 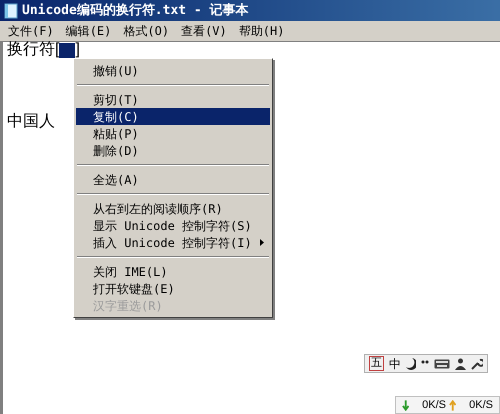 What do you see at coordinates (460, 364) in the screenshot?
I see `user-icon` at bounding box center [460, 364].